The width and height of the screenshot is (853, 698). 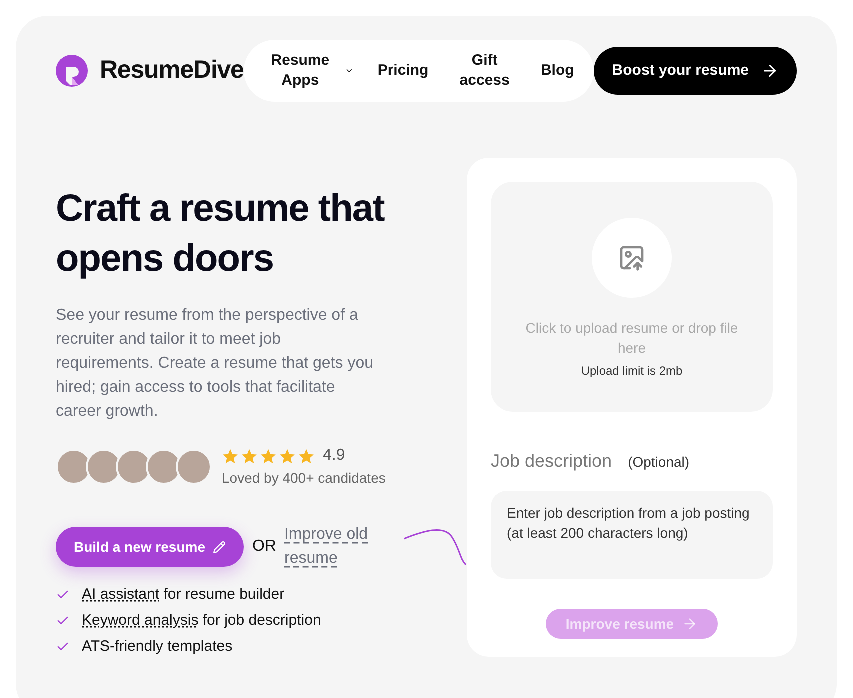 What do you see at coordinates (632, 258) in the screenshot?
I see `image-upload-icon` at bounding box center [632, 258].